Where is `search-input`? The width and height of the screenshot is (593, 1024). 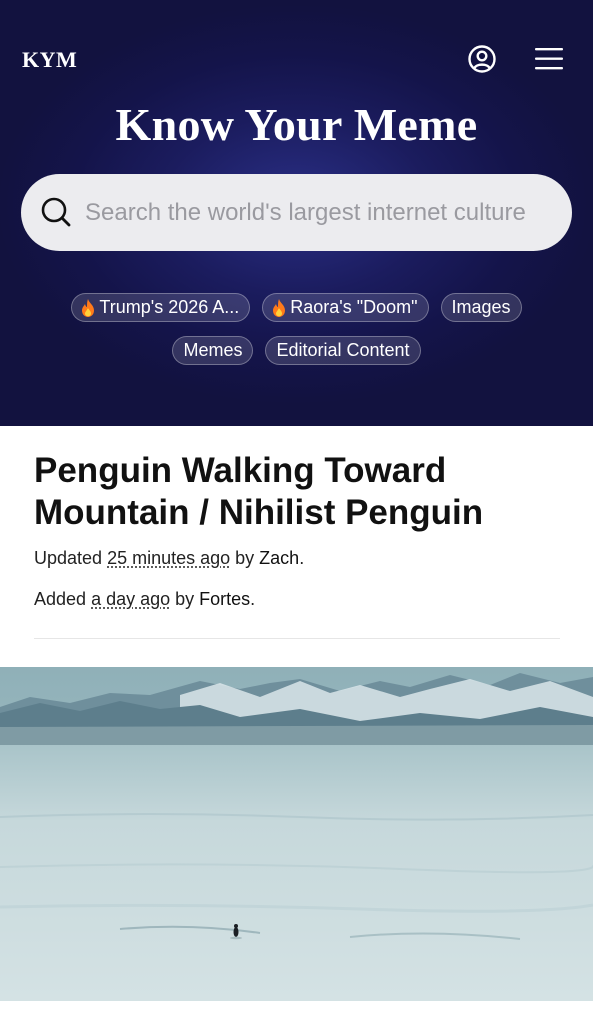
search-input is located at coordinates (327, 212).